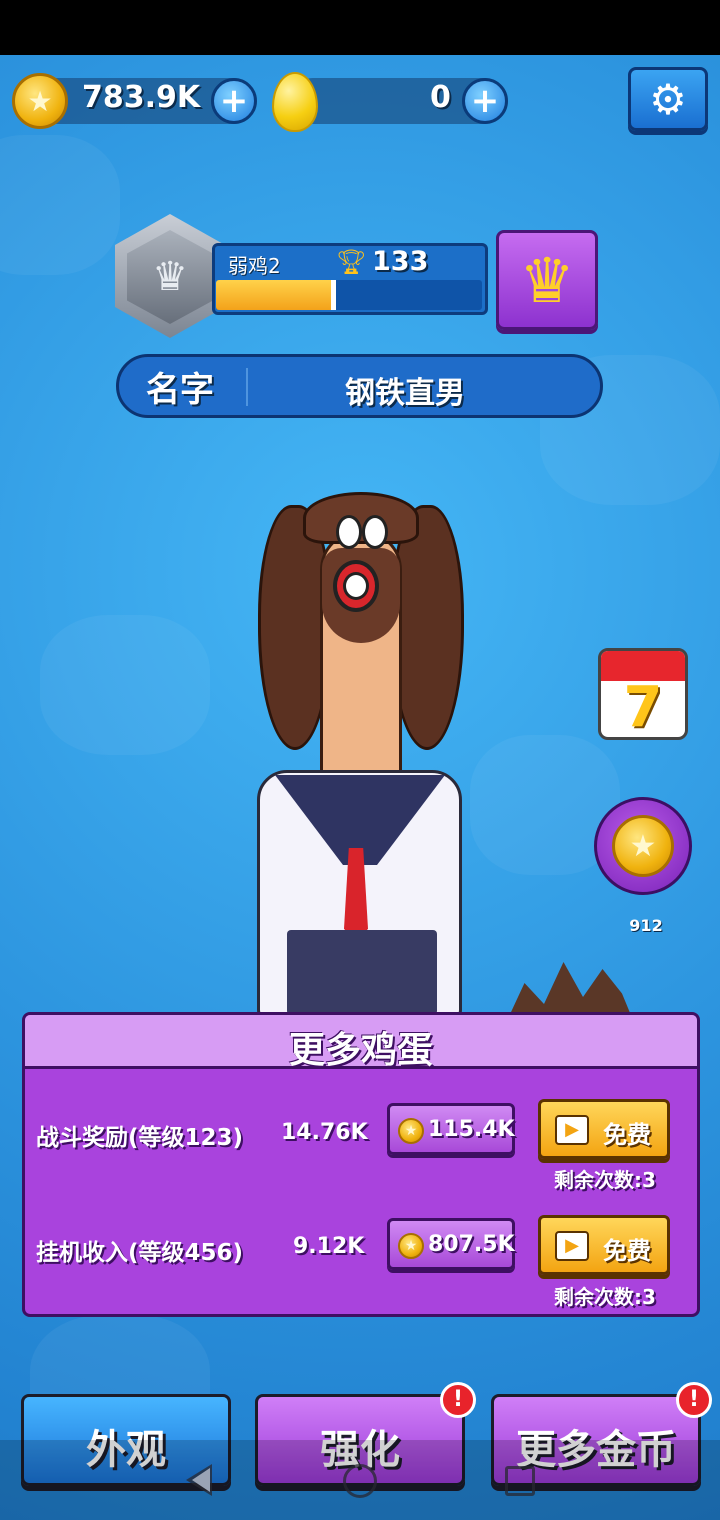 This screenshot has width=720, height=1520. Describe the element at coordinates (201, 1480) in the screenshot. I see `back-icon-inner` at that location.